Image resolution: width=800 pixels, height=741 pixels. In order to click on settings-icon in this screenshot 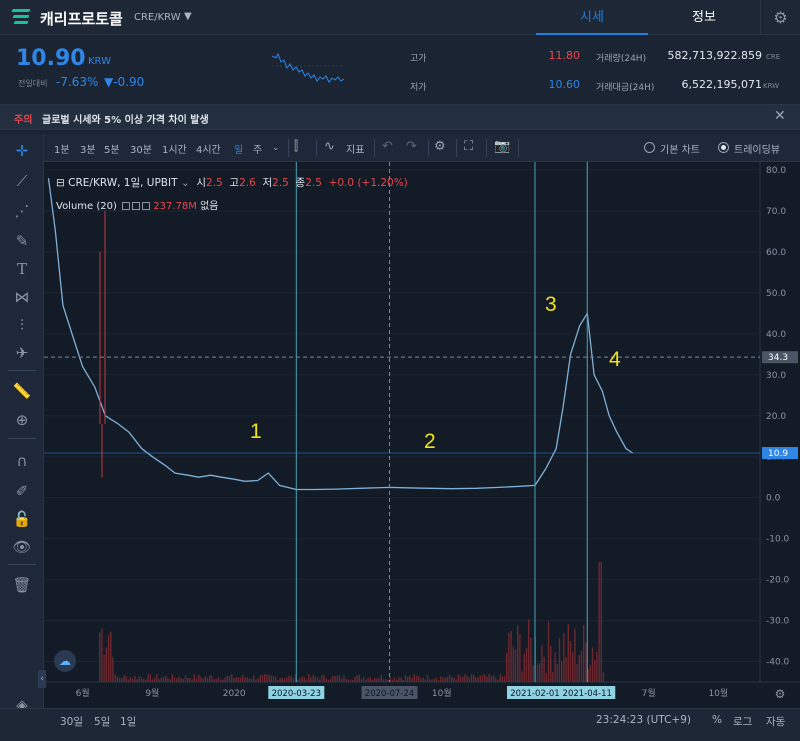, I will do `click(136, 206)`.